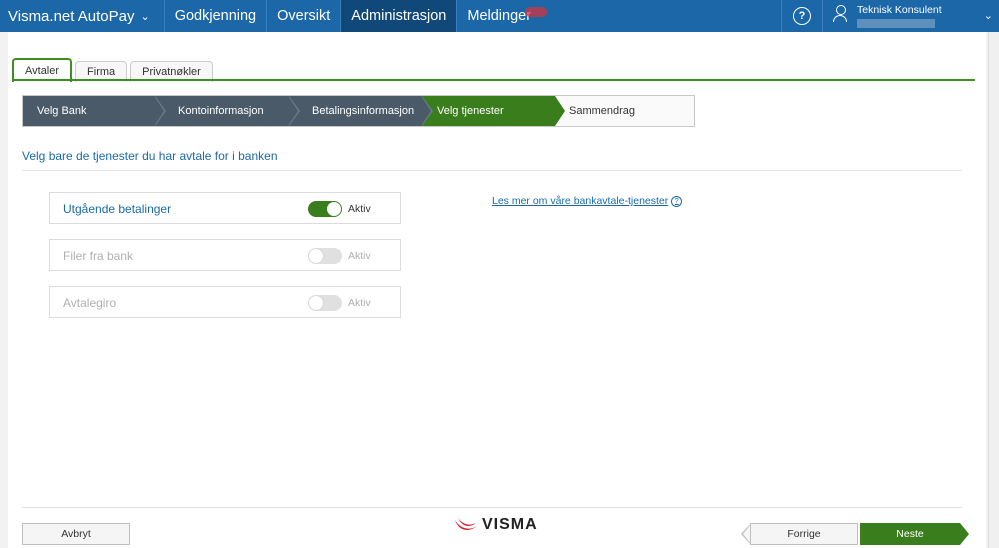 The height and width of the screenshot is (548, 999). I want to click on nav-item-meldinger: Meldinger, so click(507, 16).